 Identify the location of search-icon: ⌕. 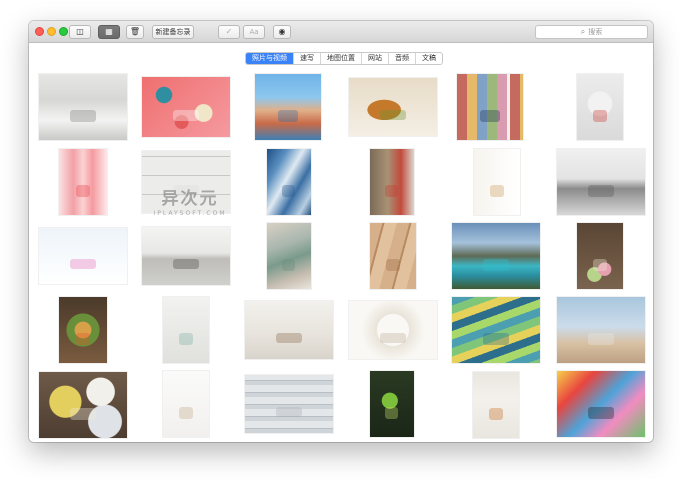
(583, 31).